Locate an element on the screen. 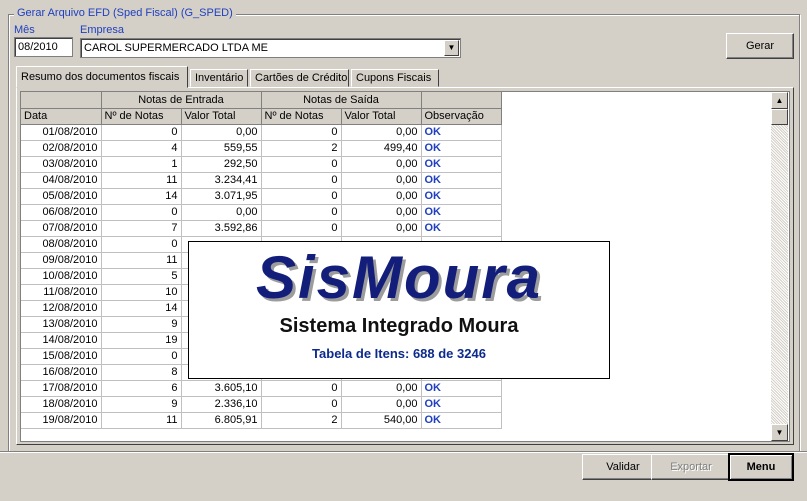 The height and width of the screenshot is (501, 807). cell-saida-notas: 2 is located at coordinates (301, 148).